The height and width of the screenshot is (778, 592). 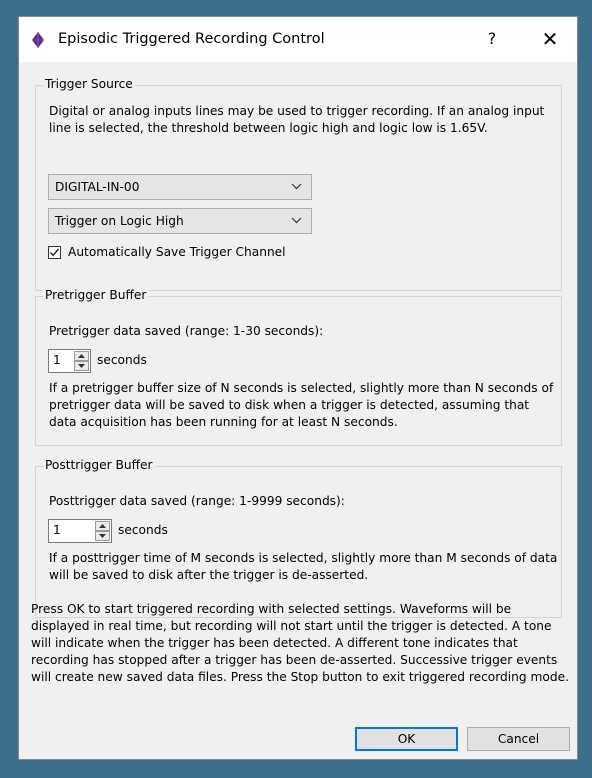 I want to click on trigger-source-title: Trigger Source, so click(x=89, y=84).